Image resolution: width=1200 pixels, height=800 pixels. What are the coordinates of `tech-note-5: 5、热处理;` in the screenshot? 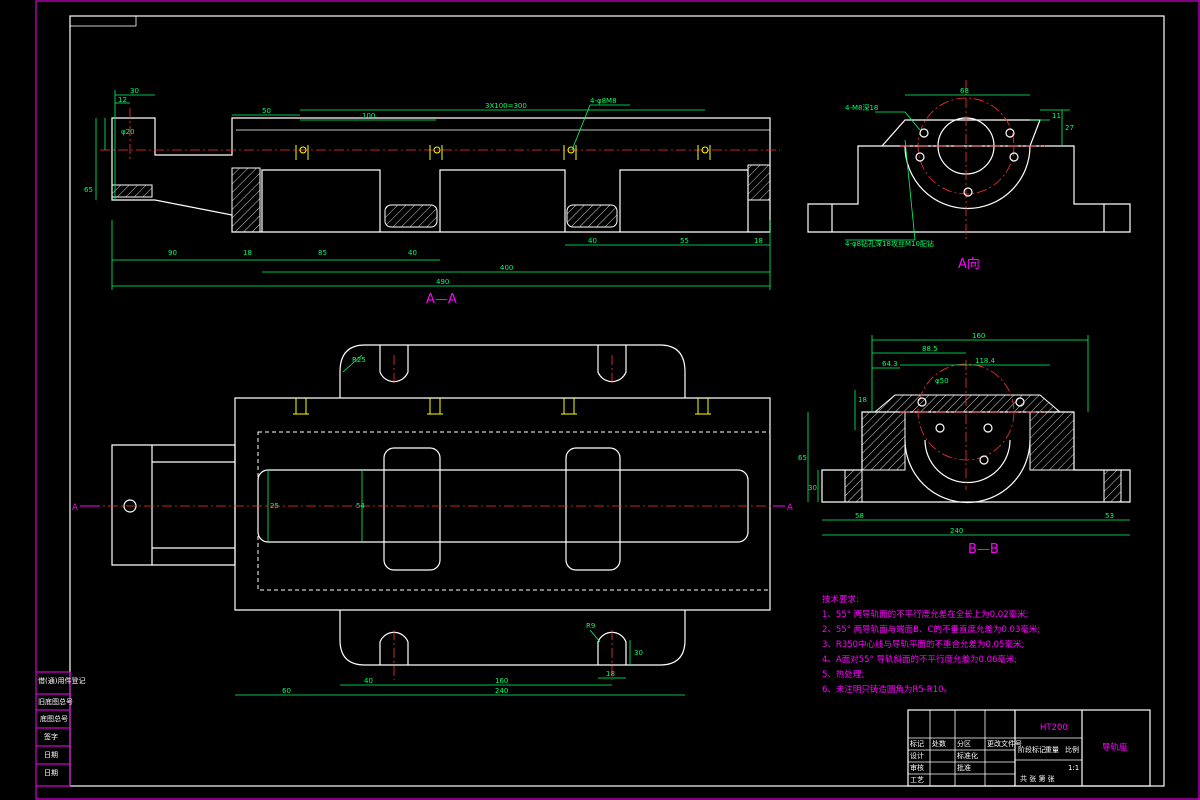 It's located at (843, 674).